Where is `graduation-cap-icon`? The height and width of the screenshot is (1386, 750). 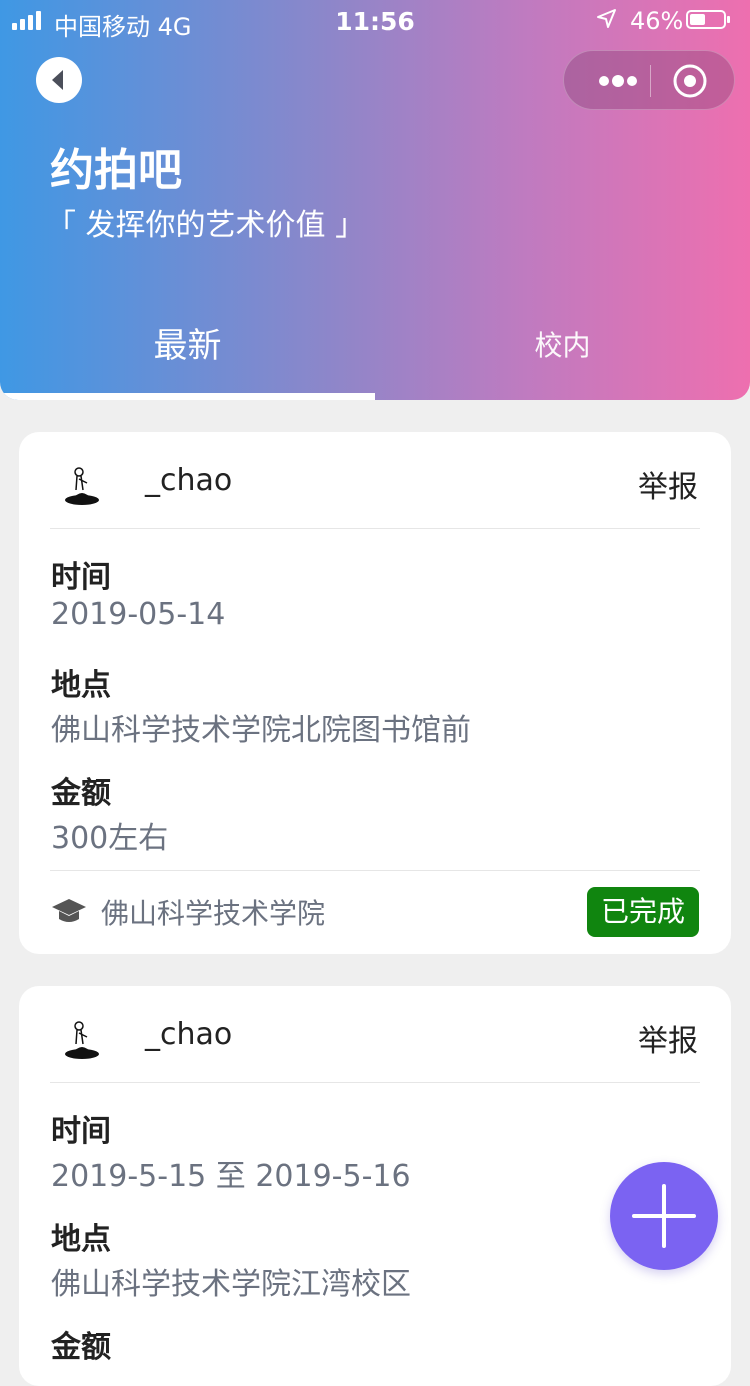 graduation-cap-icon is located at coordinates (69, 910).